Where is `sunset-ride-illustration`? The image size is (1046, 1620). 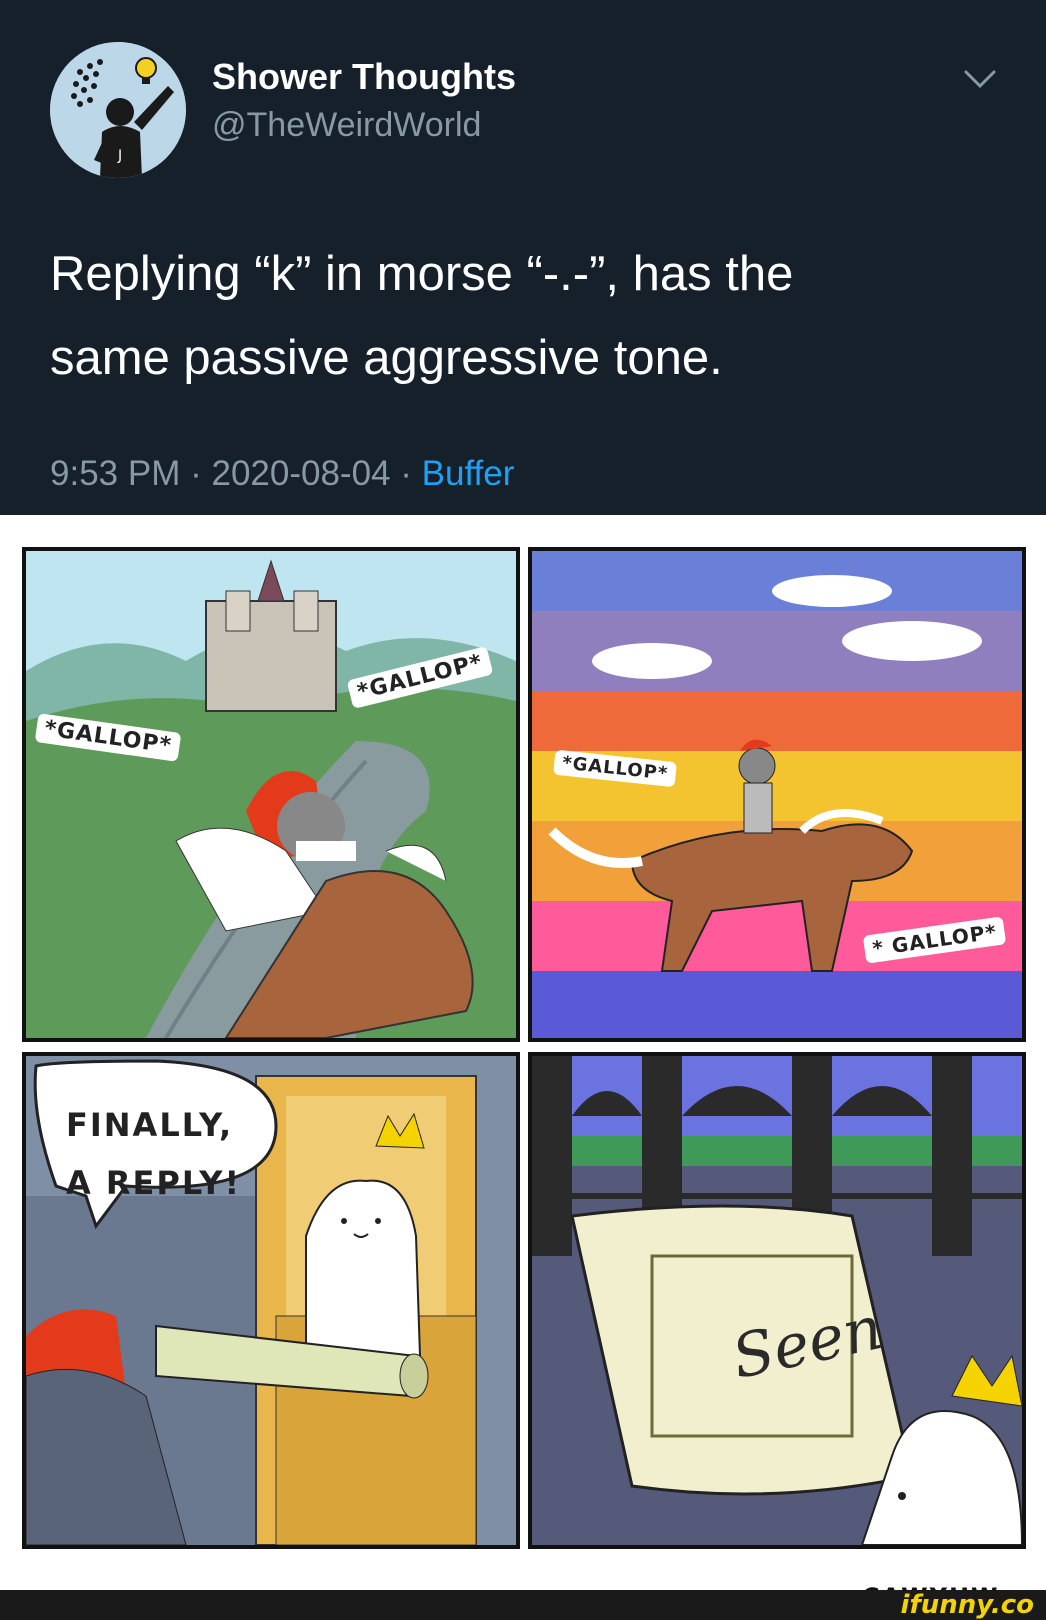
sunset-ride-illustration is located at coordinates (777, 794).